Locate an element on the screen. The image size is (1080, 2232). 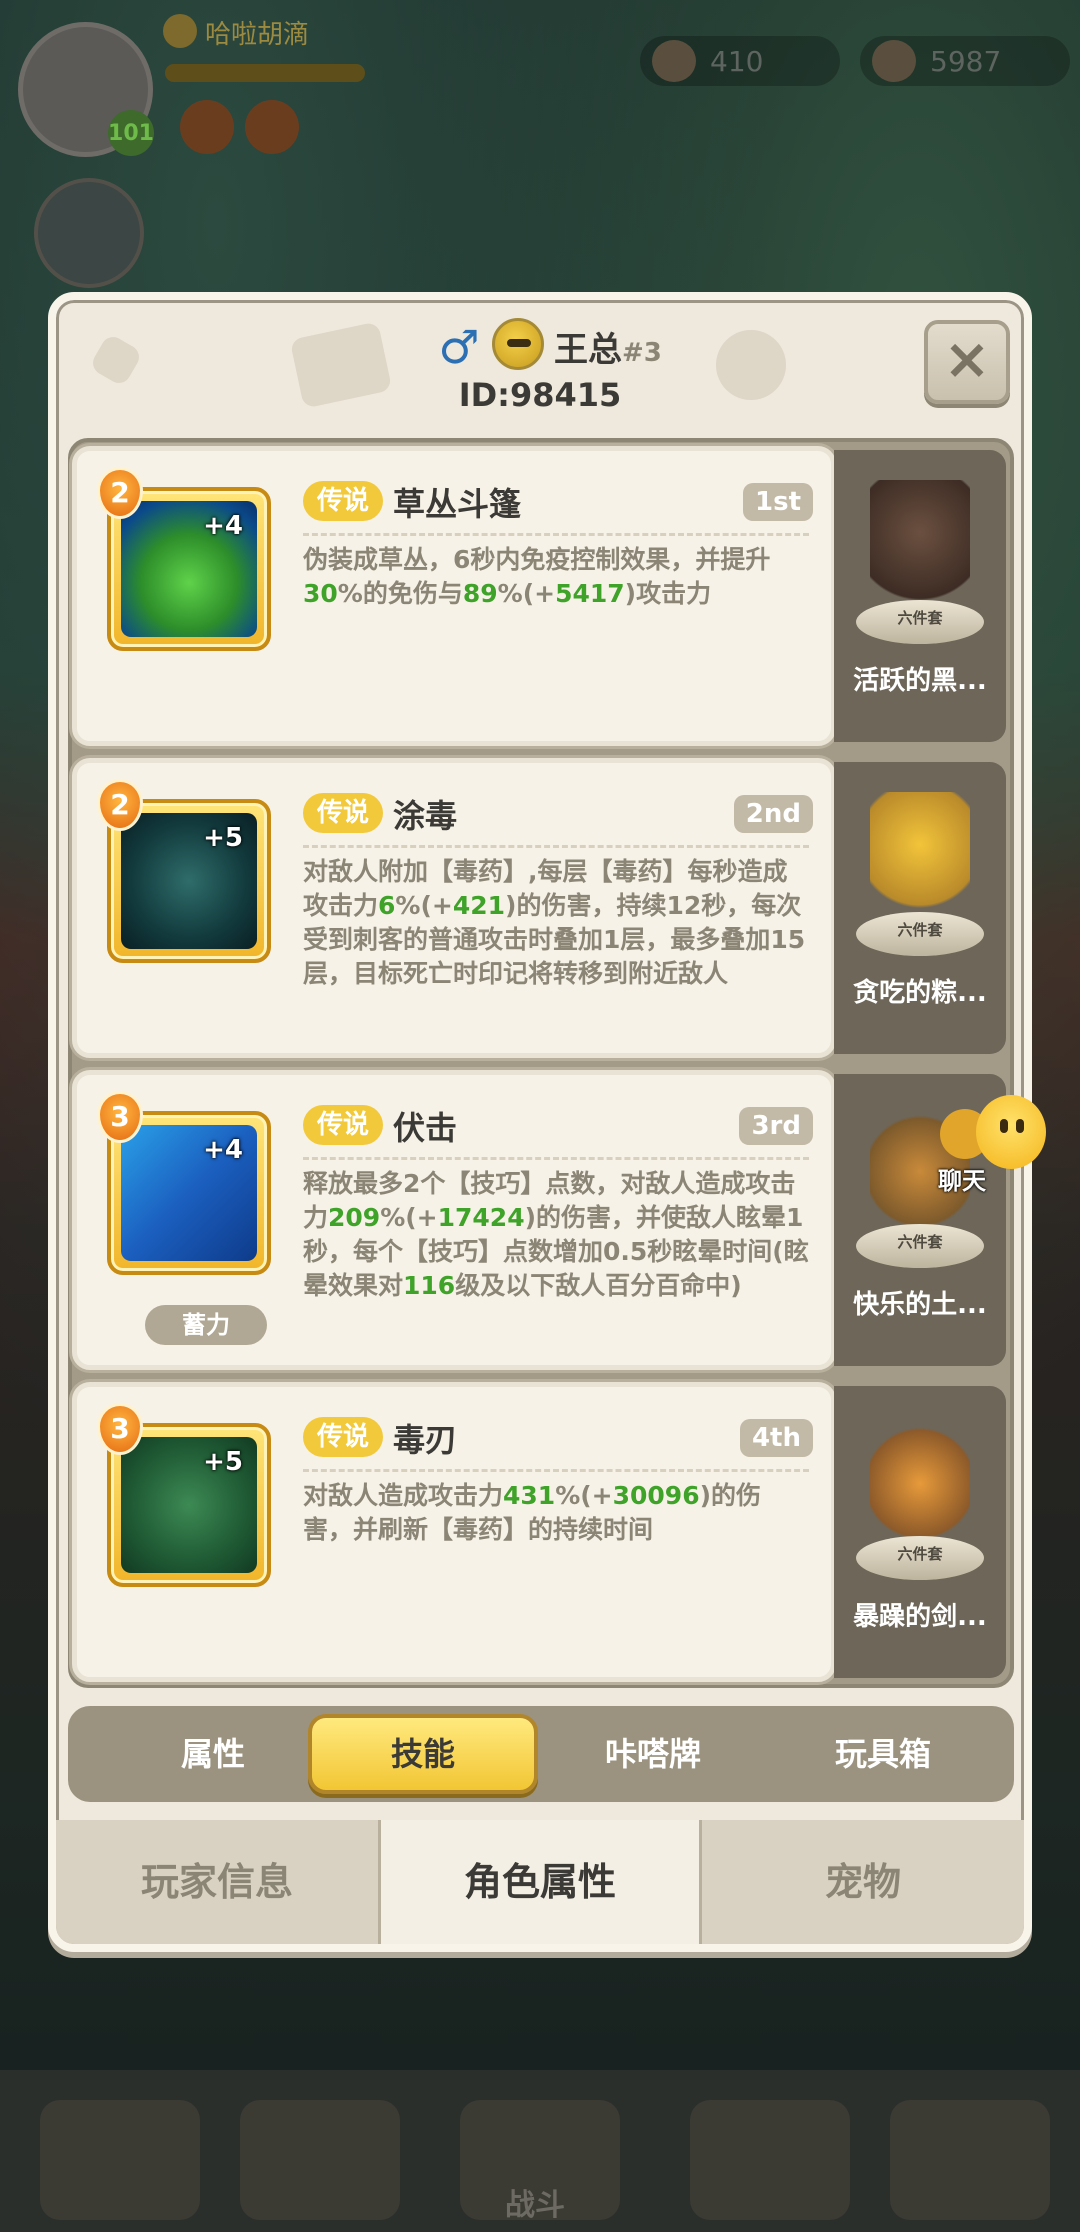
category-tabs: 属性 技能 咔嗒牌 玩具箱 is located at coordinates (541, 1754).